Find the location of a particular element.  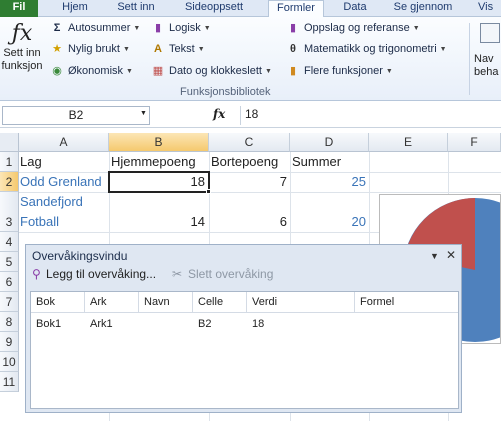

cell-d2: 25 is located at coordinates (329, 181).